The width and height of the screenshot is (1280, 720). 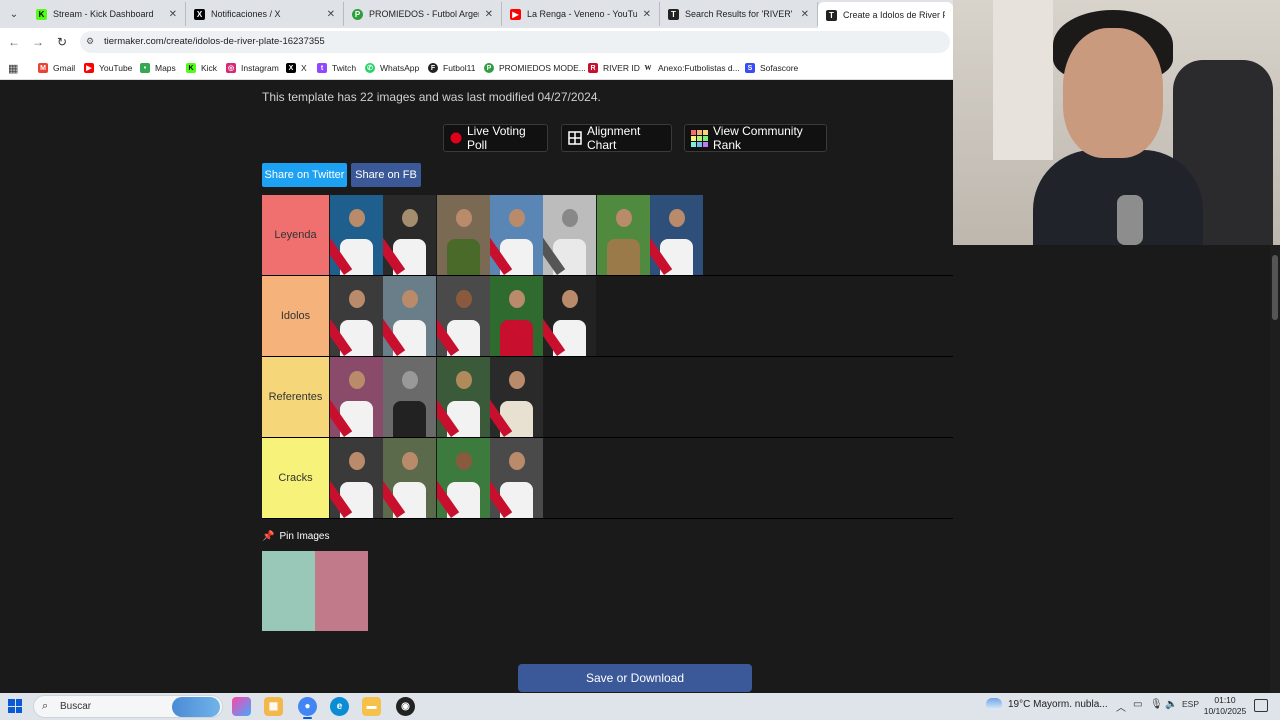 What do you see at coordinates (423, 14) in the screenshot?
I see `tab-promiedos: P PROMIEDOS - Futbol Argentina ✕` at bounding box center [423, 14].